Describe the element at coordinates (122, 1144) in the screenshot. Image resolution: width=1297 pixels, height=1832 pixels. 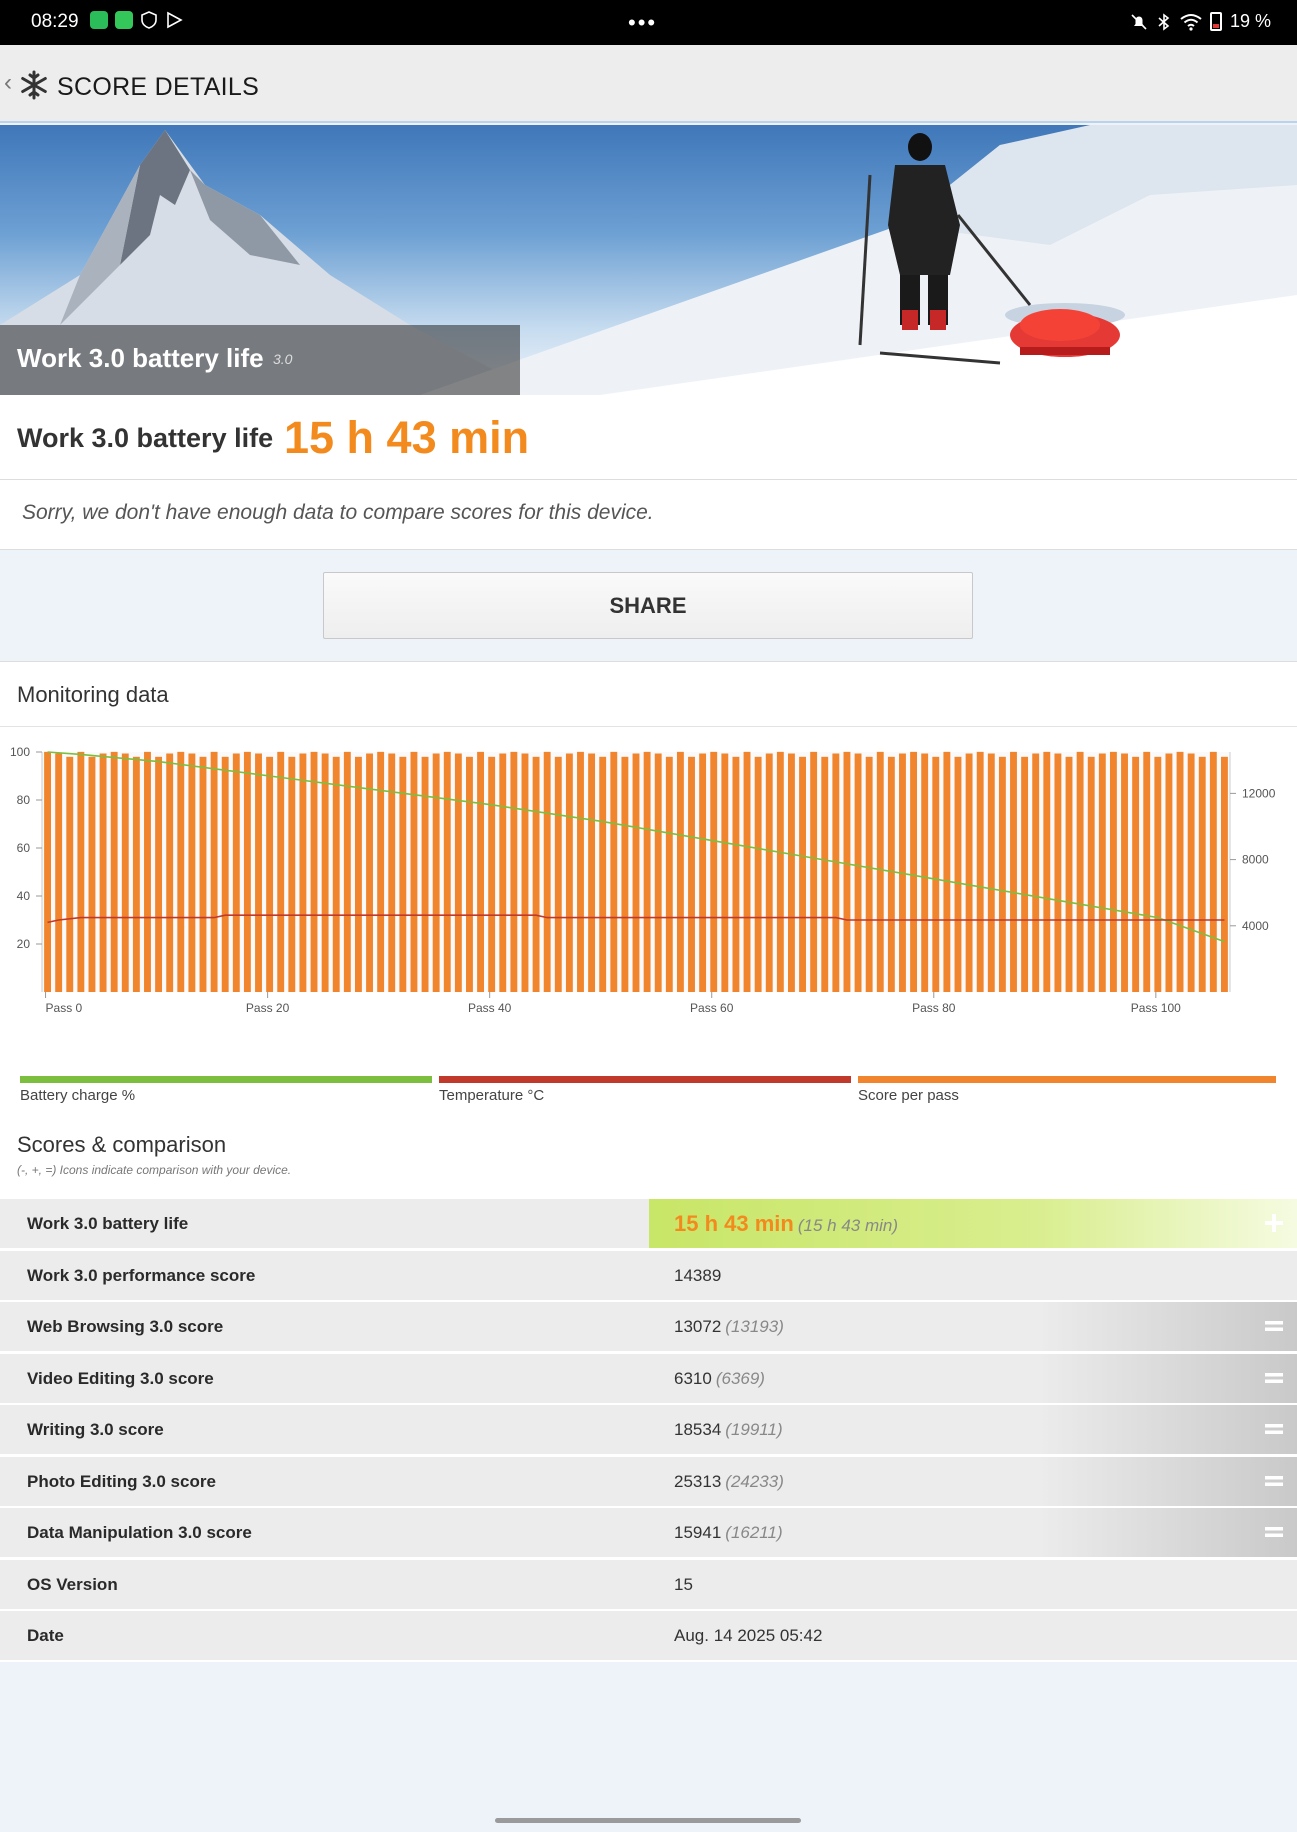
I see `scores-title: Scores & comparison` at that location.